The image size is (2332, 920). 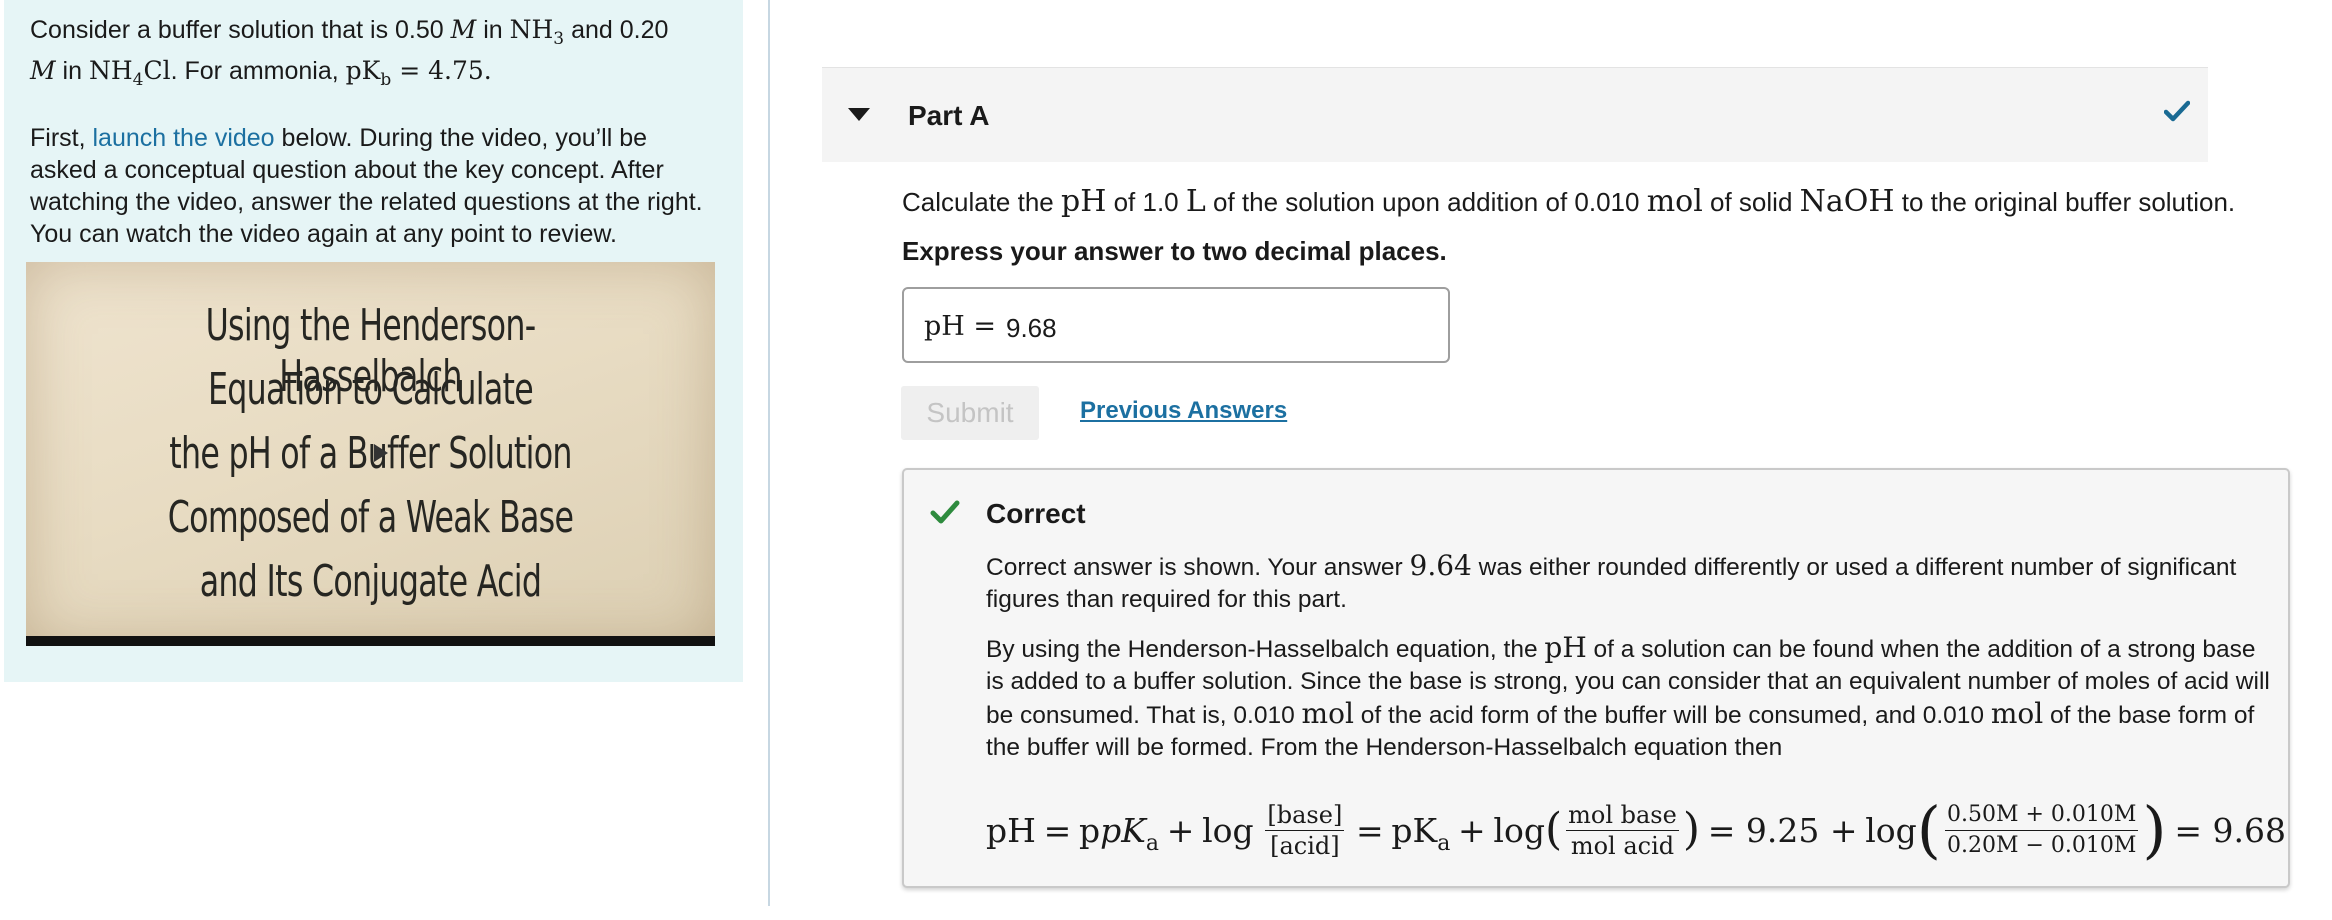 What do you see at coordinates (769, 453) in the screenshot?
I see `panel-divider` at bounding box center [769, 453].